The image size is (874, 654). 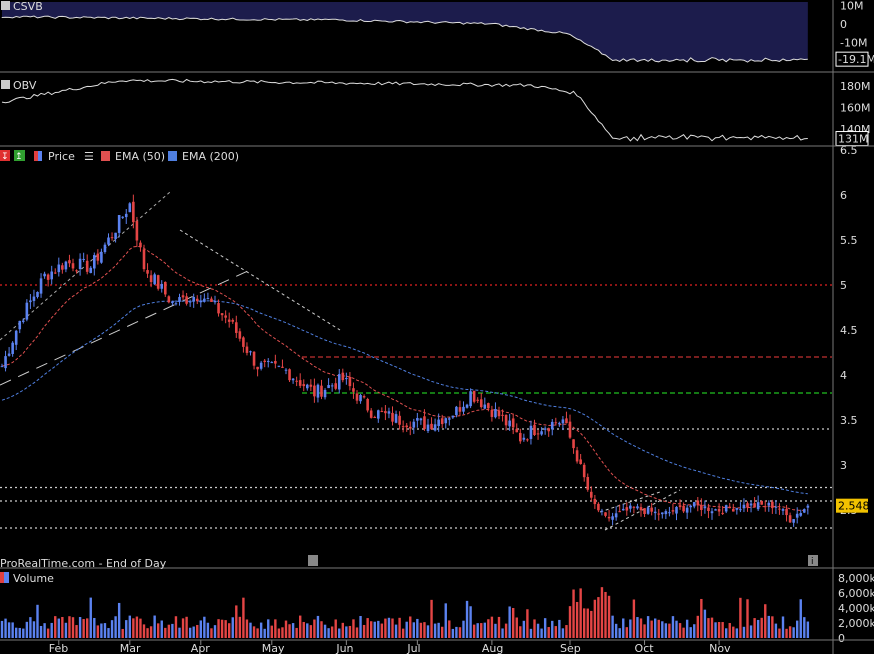 What do you see at coordinates (140, 156) in the screenshot?
I see `legend-ema50: EMA (50)` at bounding box center [140, 156].